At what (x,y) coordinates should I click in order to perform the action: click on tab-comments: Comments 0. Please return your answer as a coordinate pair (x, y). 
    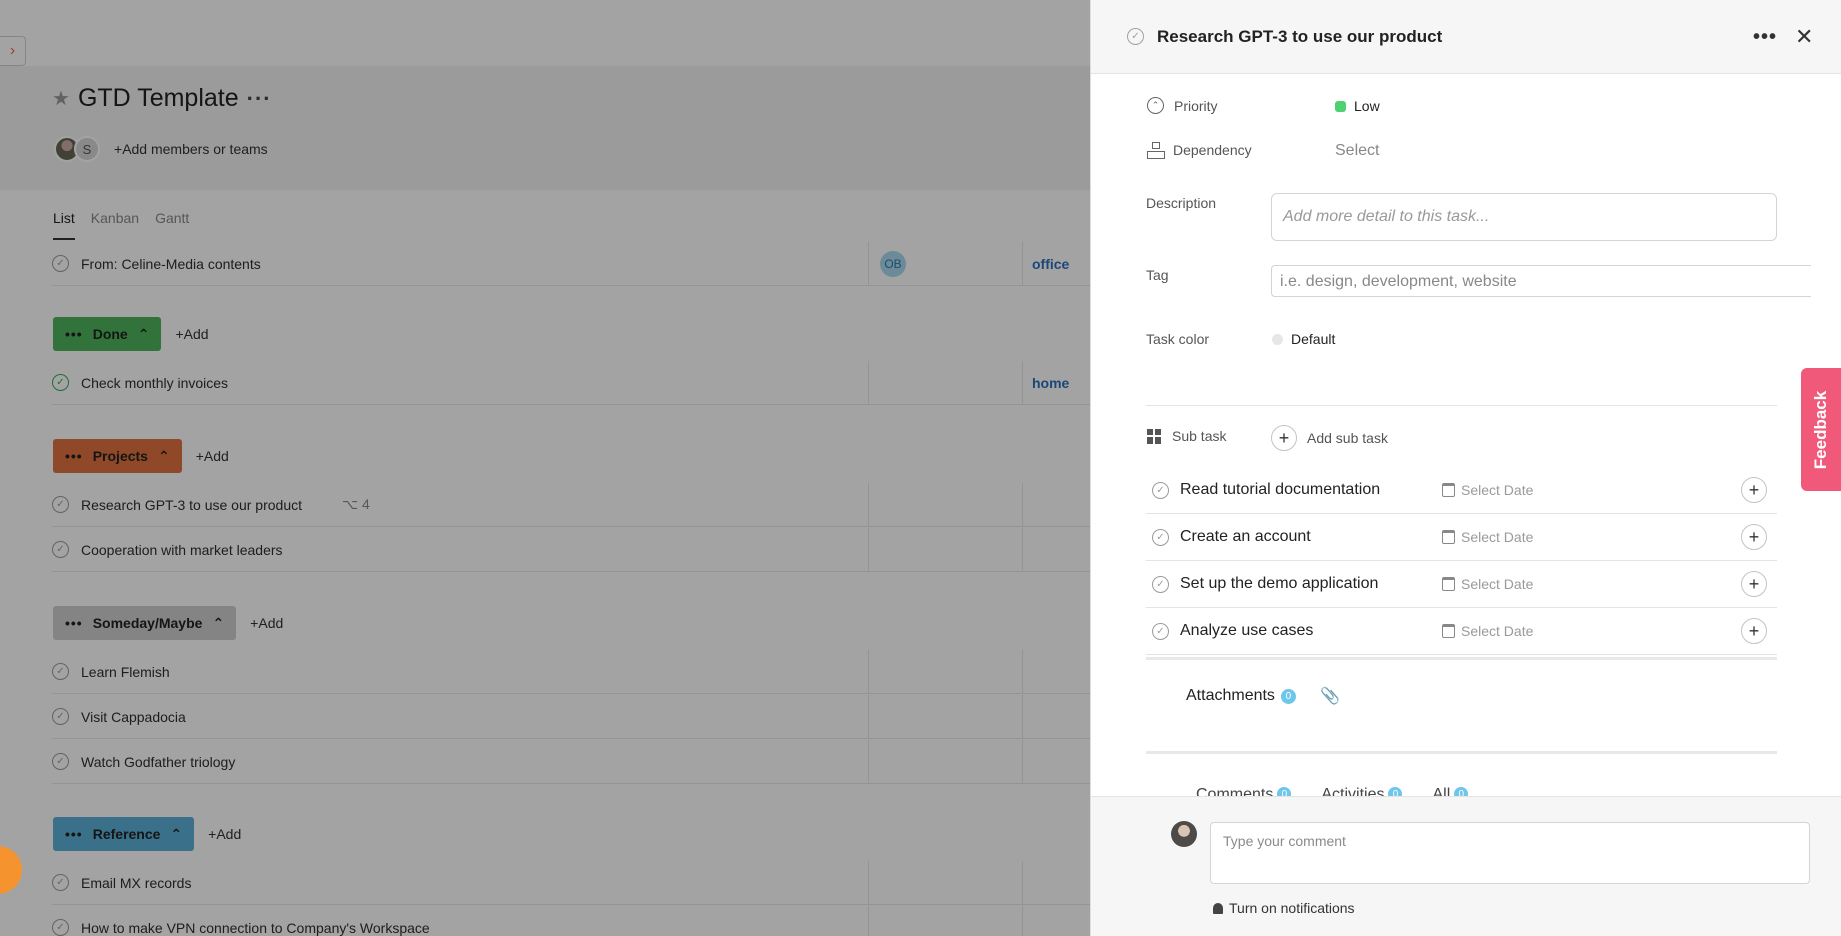
    Looking at the image, I should click on (1244, 791).